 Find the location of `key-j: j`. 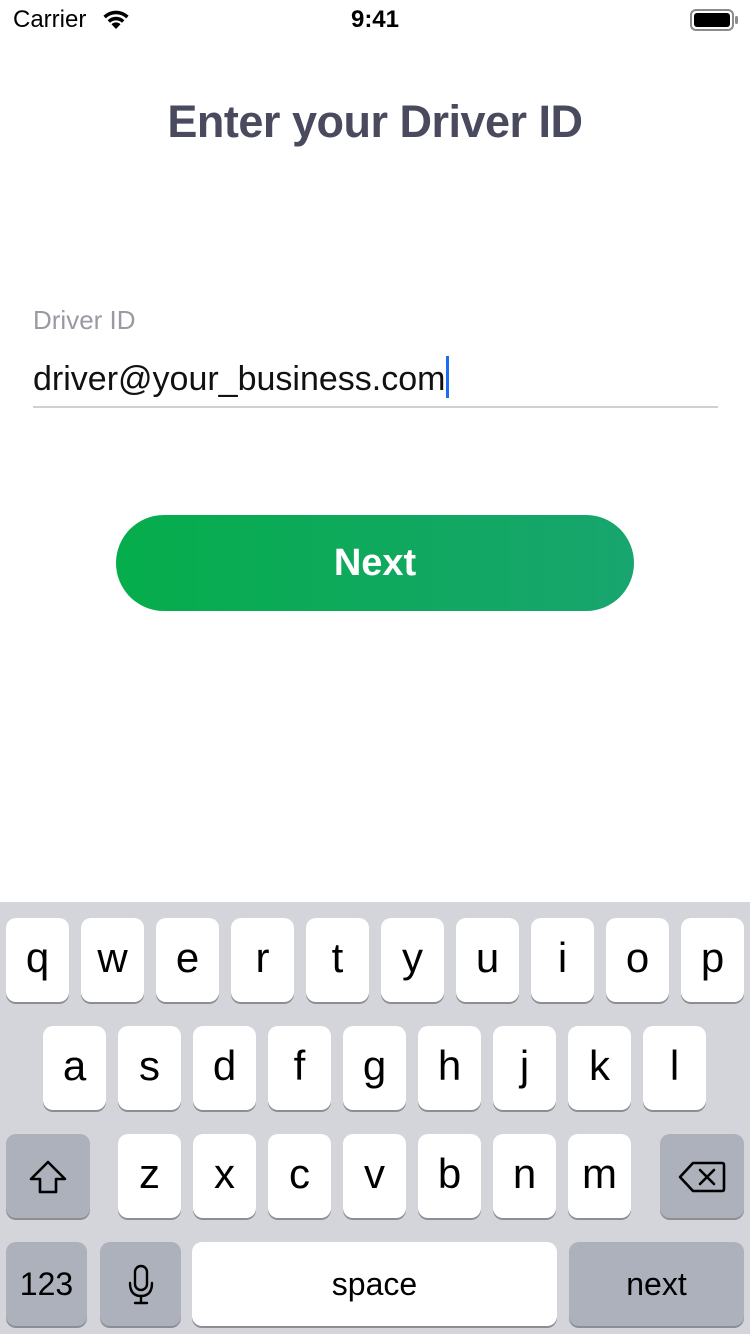

key-j: j is located at coordinates (524, 1068).